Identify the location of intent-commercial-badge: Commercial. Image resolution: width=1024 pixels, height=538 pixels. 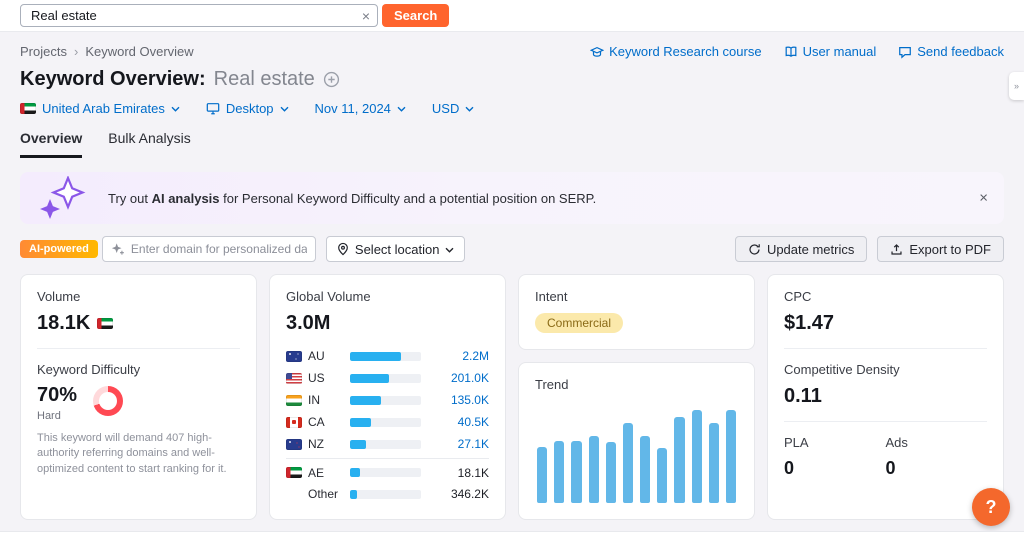
(579, 323).